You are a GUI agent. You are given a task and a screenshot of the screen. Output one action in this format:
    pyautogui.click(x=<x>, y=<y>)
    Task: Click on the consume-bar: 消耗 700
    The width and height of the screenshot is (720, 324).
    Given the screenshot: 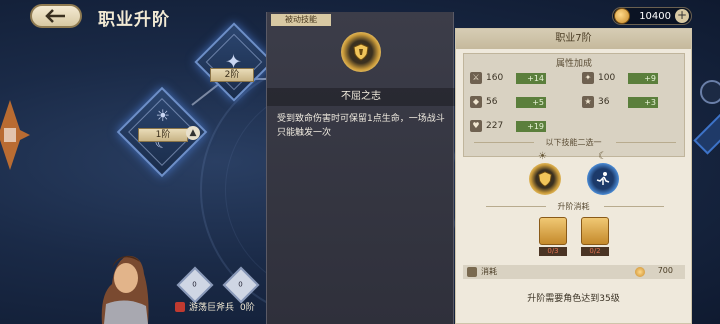 What is the action you would take?
    pyautogui.click(x=574, y=272)
    